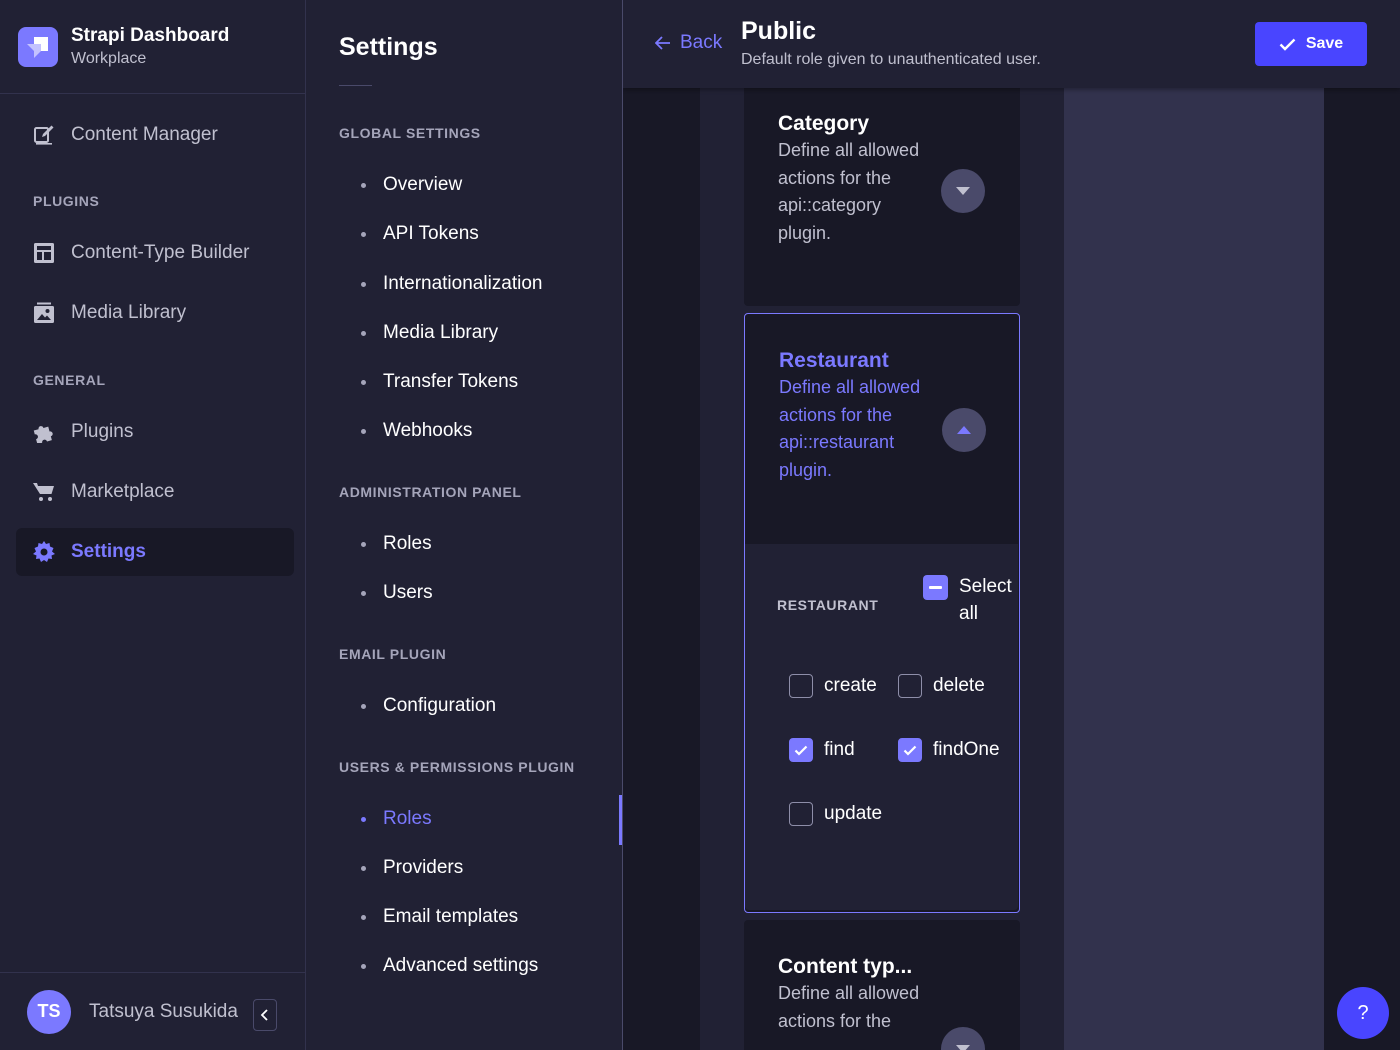  Describe the element at coordinates (108, 551) in the screenshot. I see `nav-settings-label: Settings` at that location.